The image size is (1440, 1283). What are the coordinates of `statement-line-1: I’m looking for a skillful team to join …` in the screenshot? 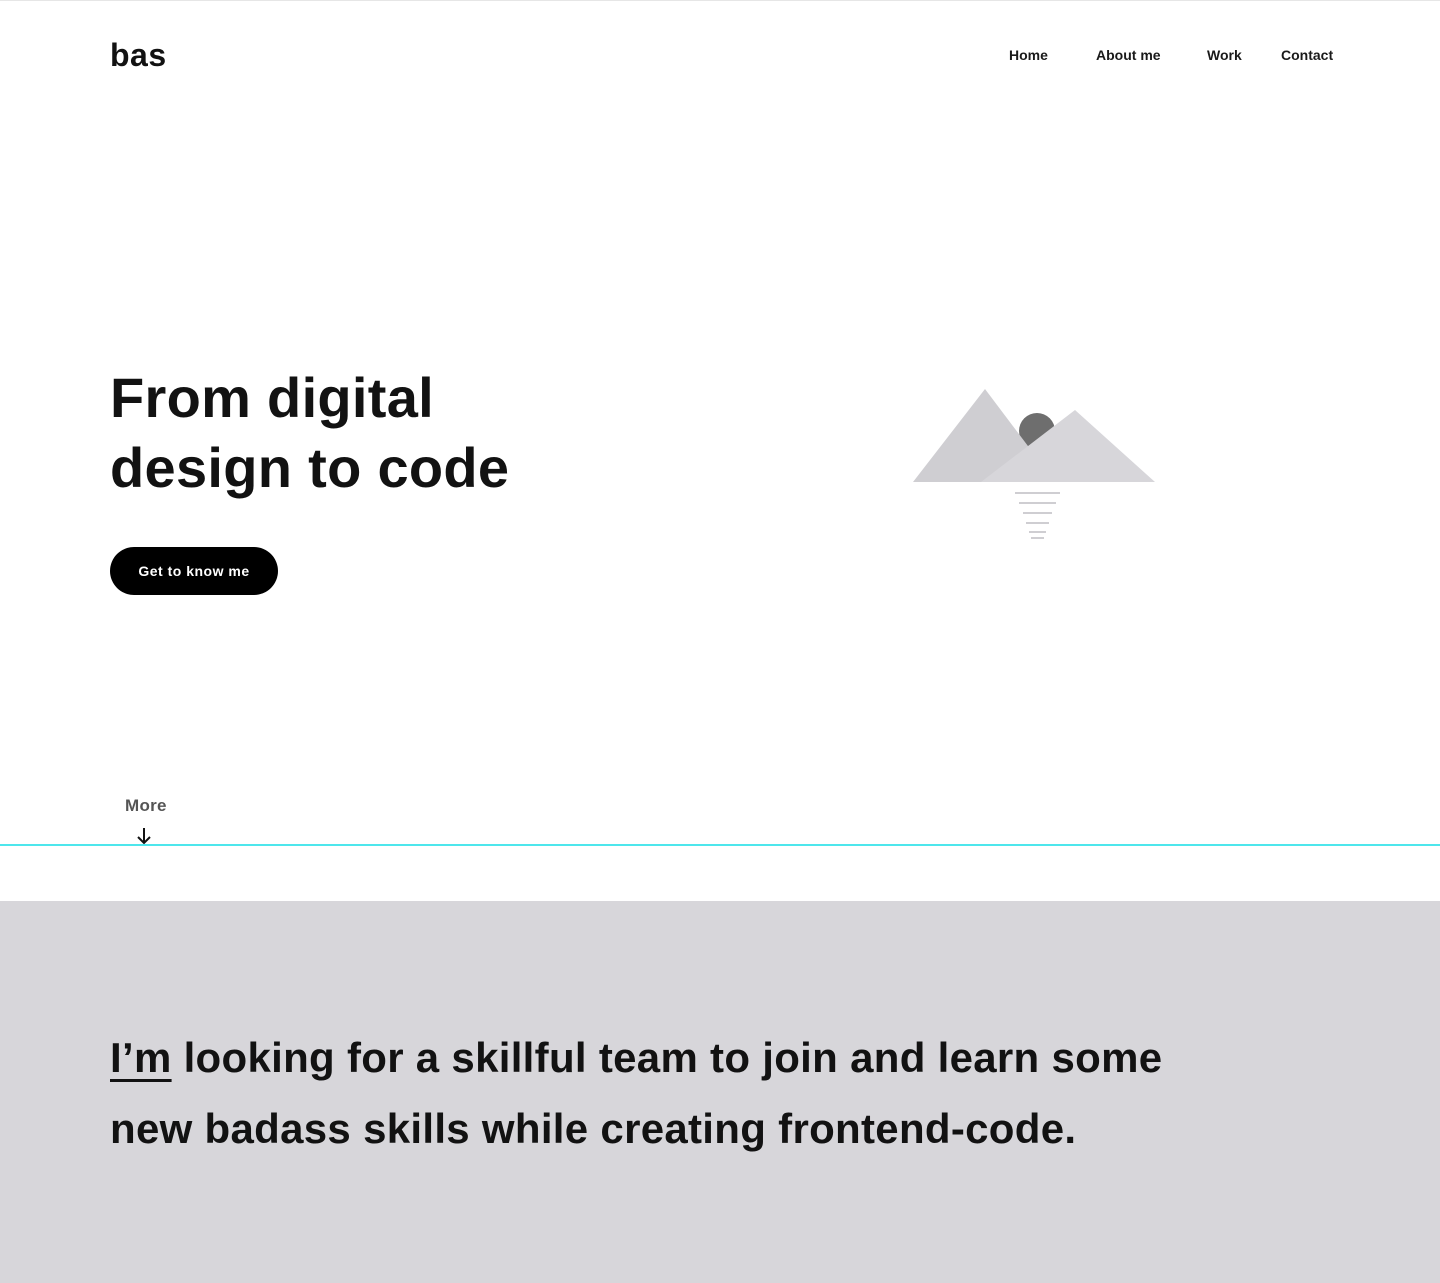 It's located at (725, 1057).